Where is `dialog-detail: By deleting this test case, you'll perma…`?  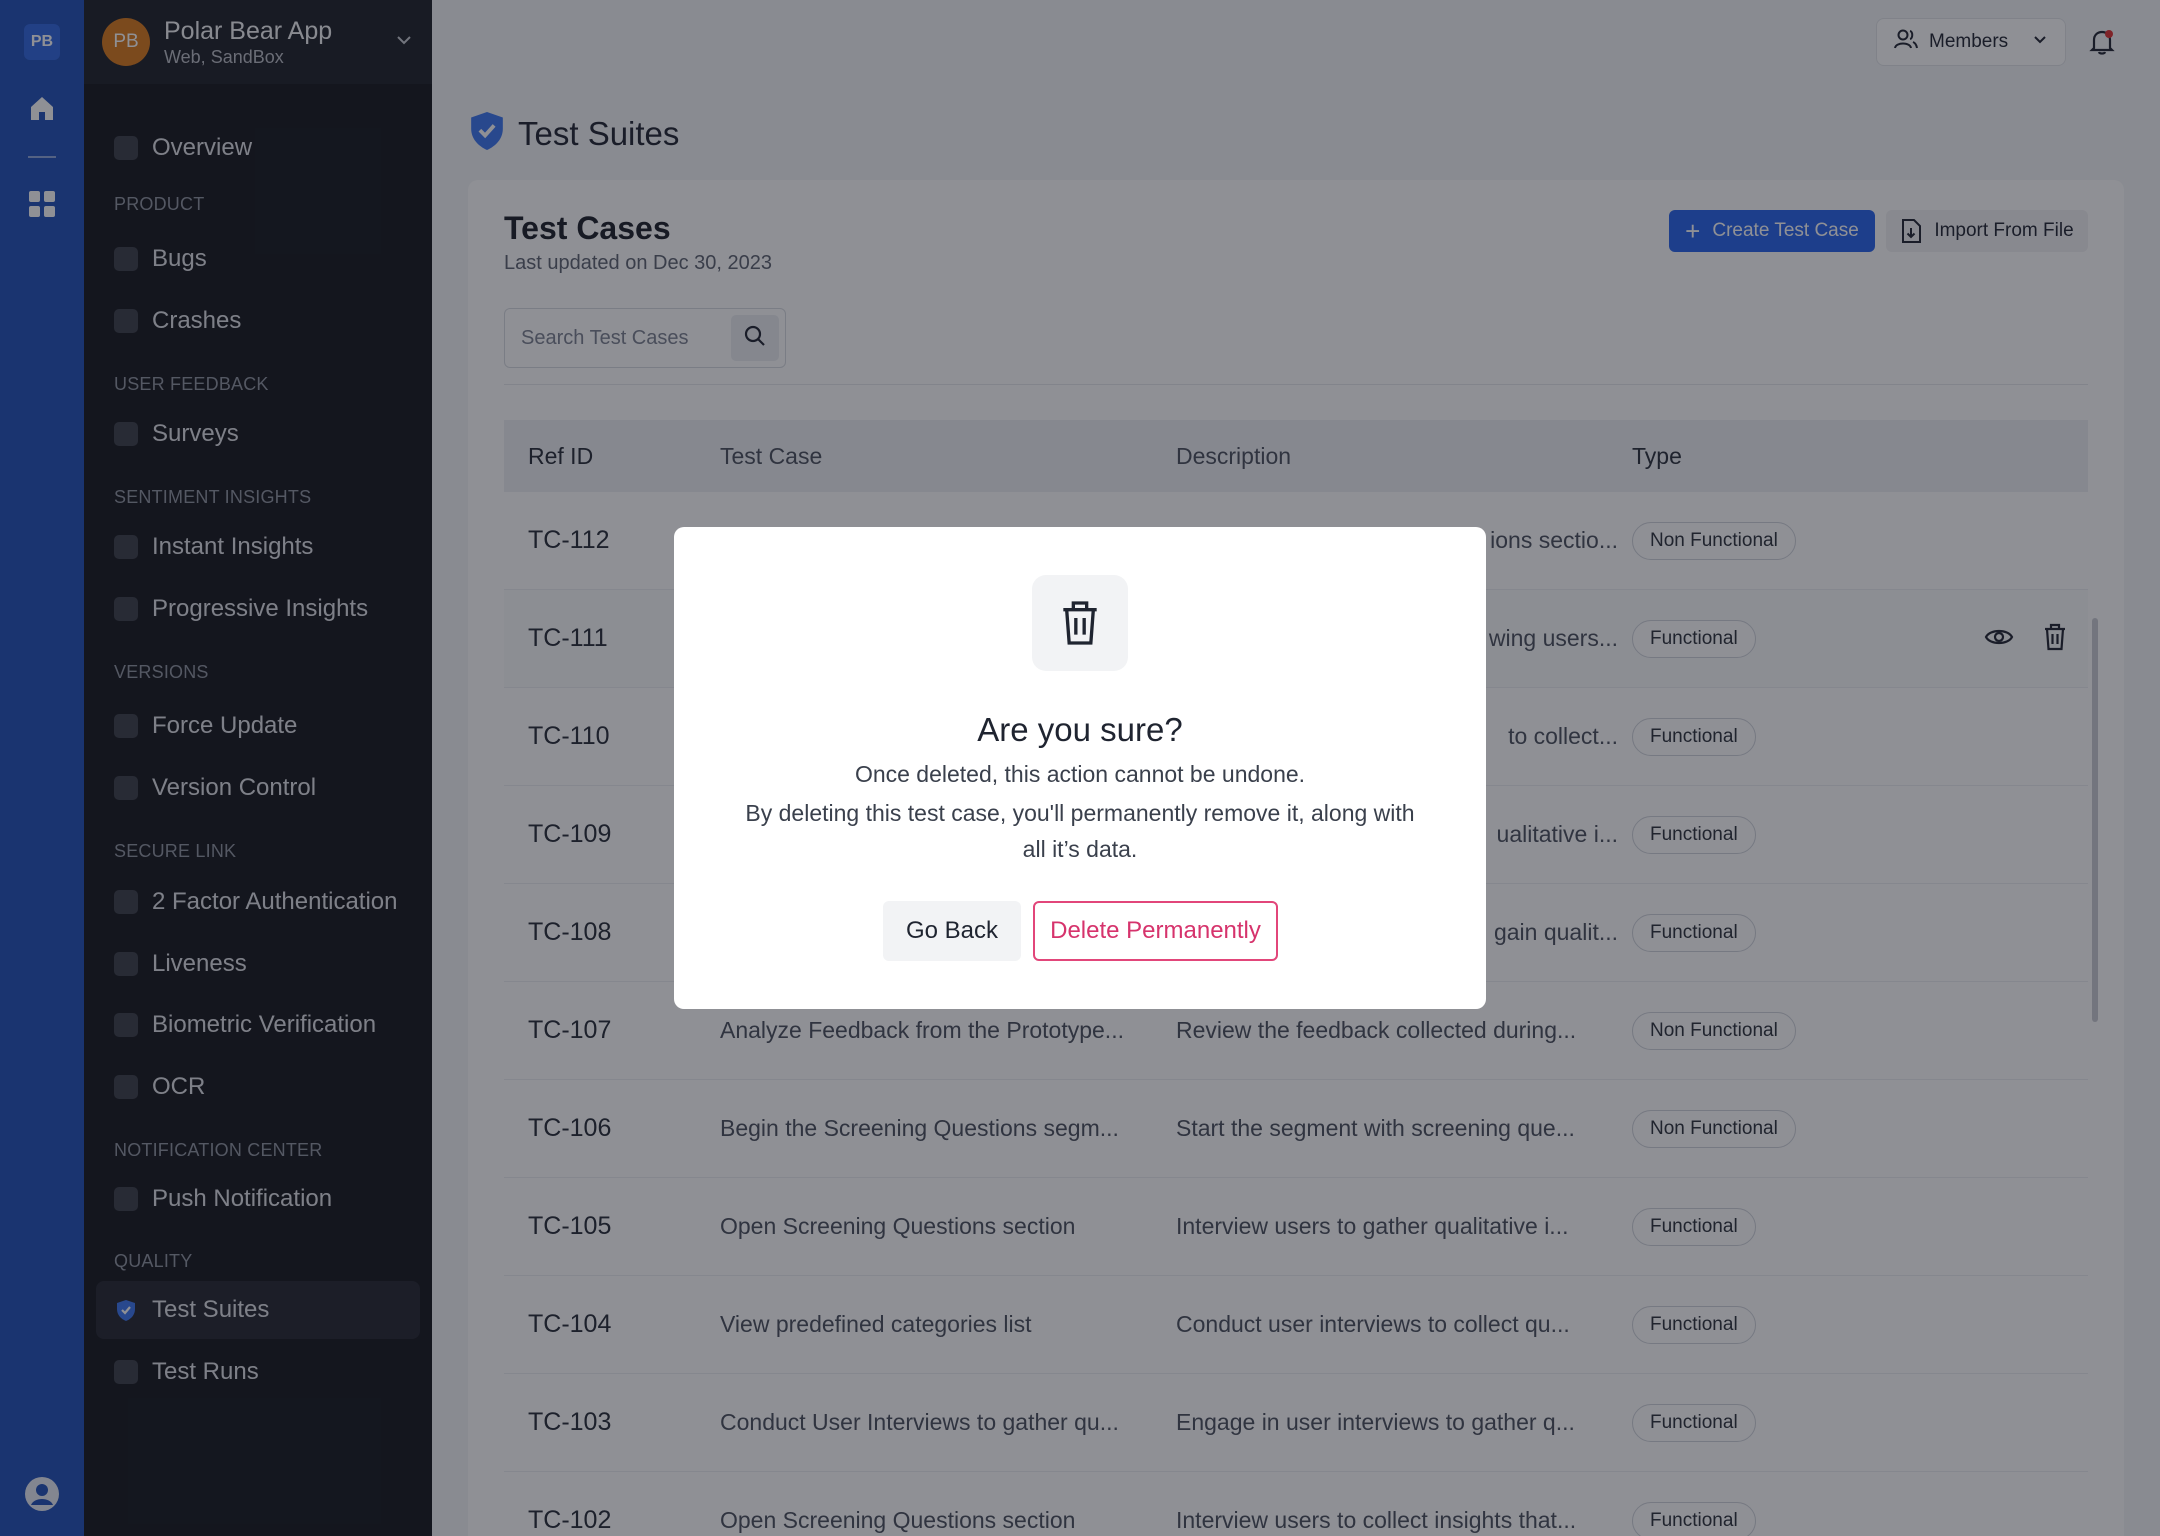 dialog-detail: By deleting this test case, you'll perma… is located at coordinates (1080, 831).